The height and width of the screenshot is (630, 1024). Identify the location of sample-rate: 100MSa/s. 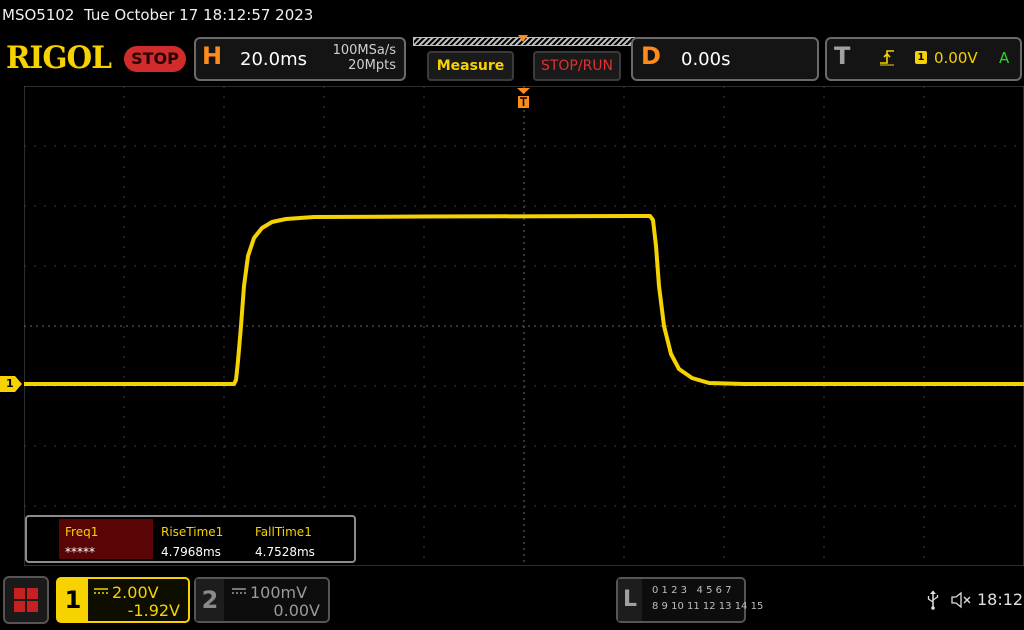
(364, 50).